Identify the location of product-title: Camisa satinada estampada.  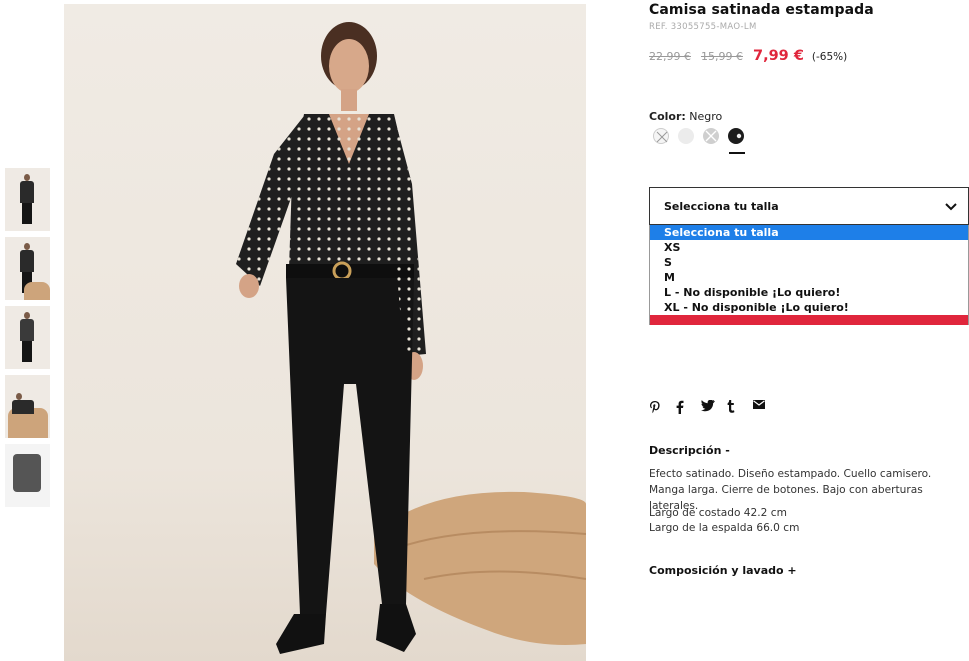
(761, 10).